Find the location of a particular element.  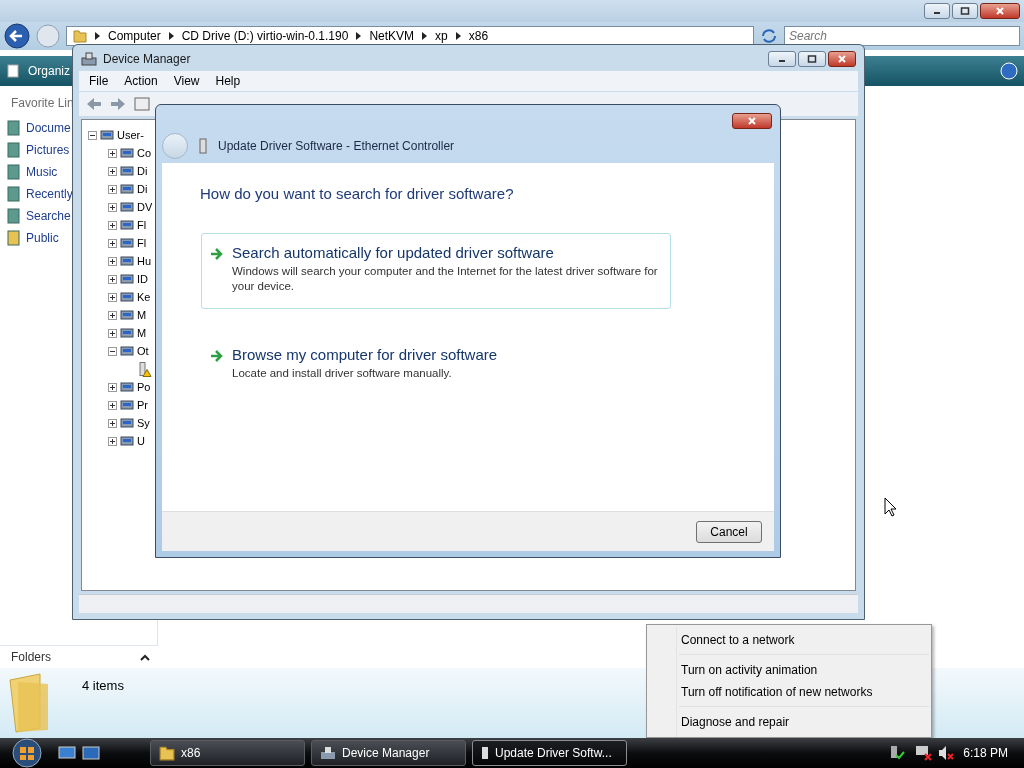

breadcrumb: NetKVM is located at coordinates (392, 36).